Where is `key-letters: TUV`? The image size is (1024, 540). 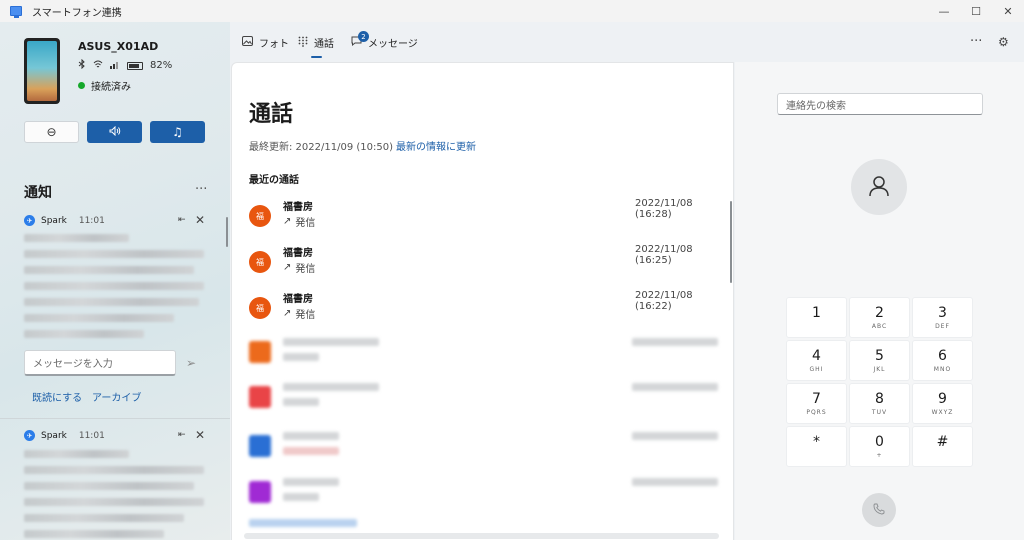 key-letters: TUV is located at coordinates (879, 412).